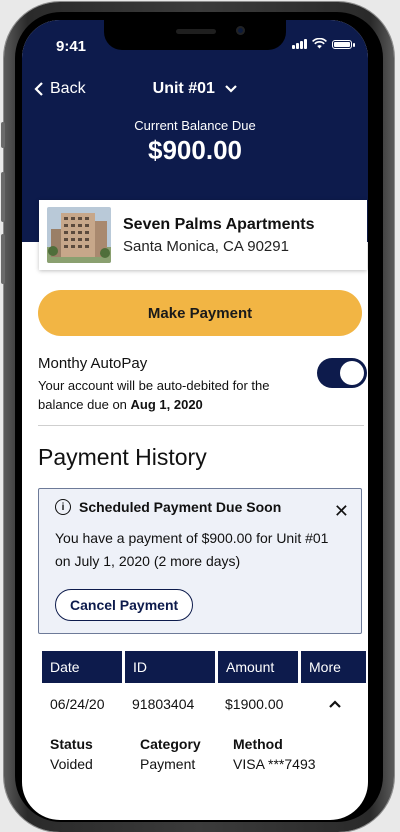  What do you see at coordinates (170, 667) in the screenshot?
I see `column-header-id: ID` at bounding box center [170, 667].